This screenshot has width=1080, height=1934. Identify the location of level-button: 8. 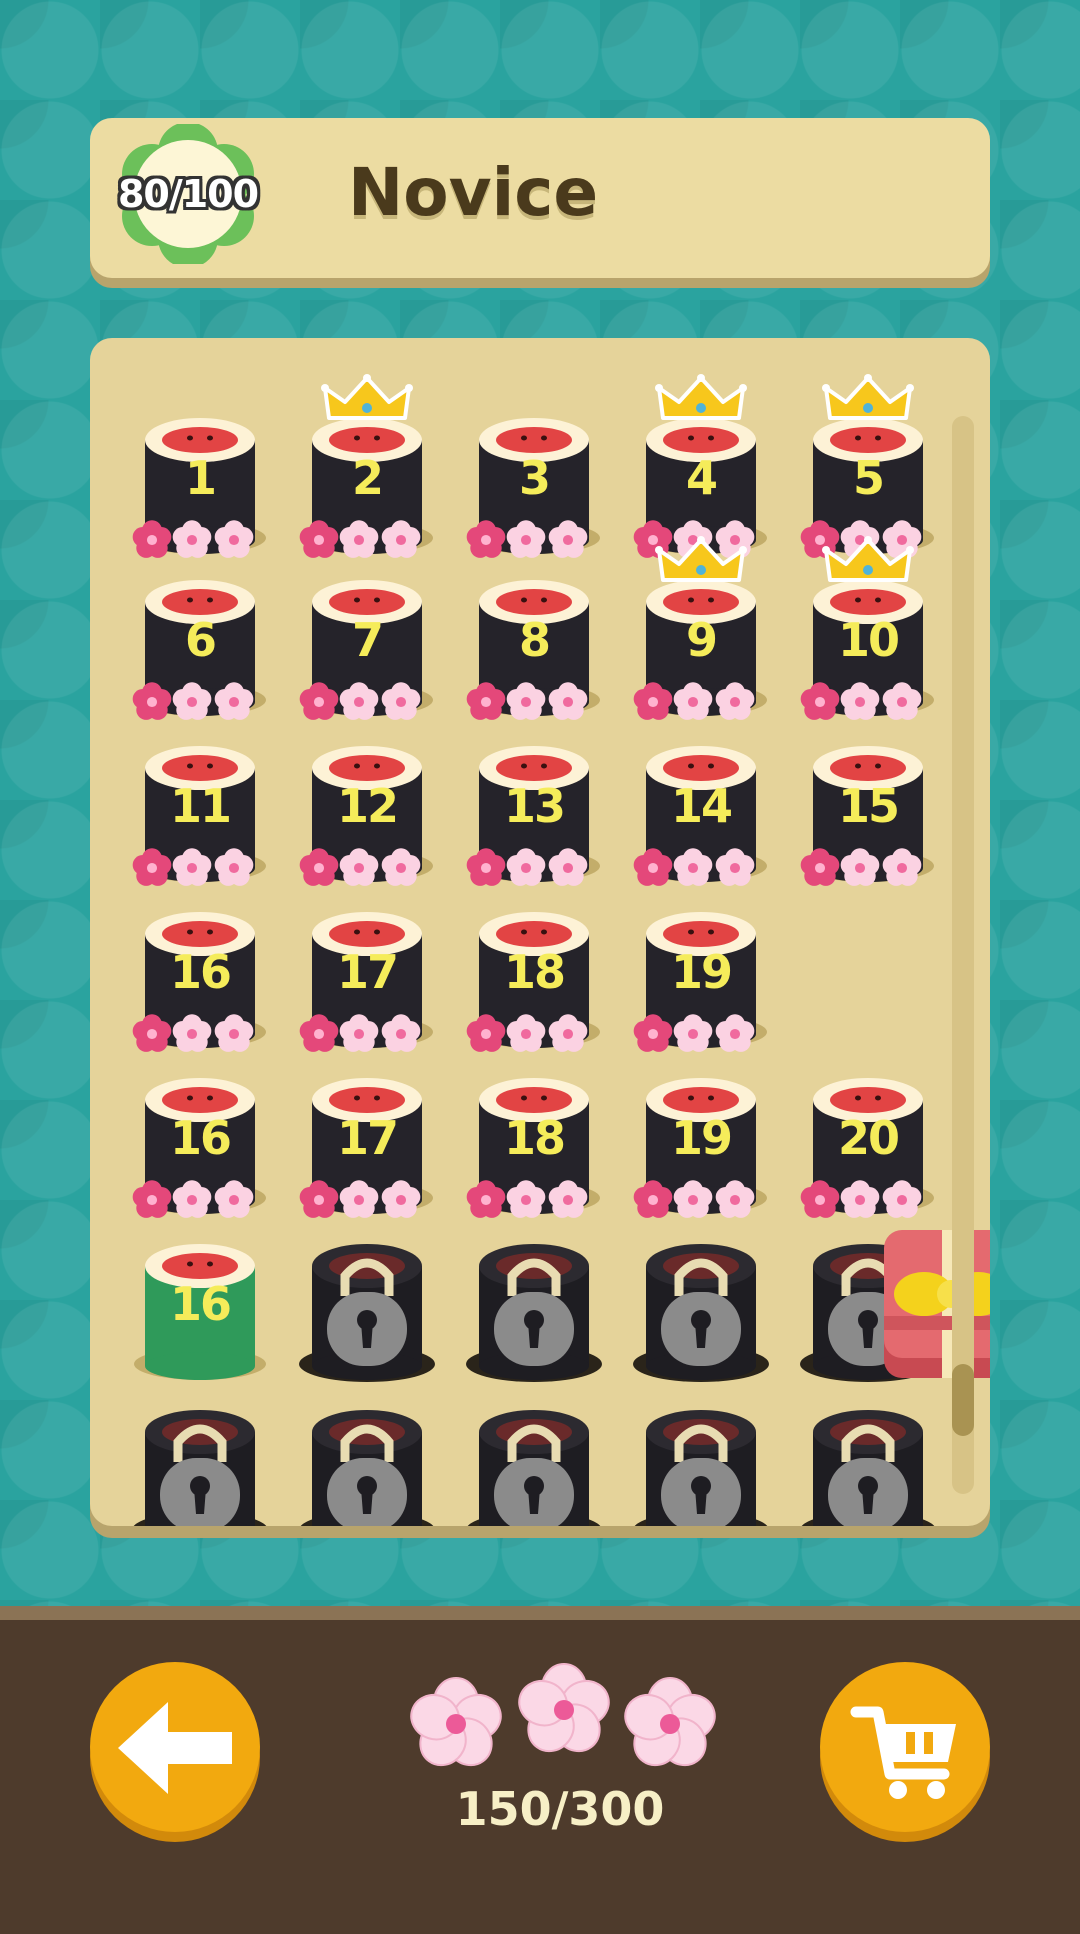
(534, 647).